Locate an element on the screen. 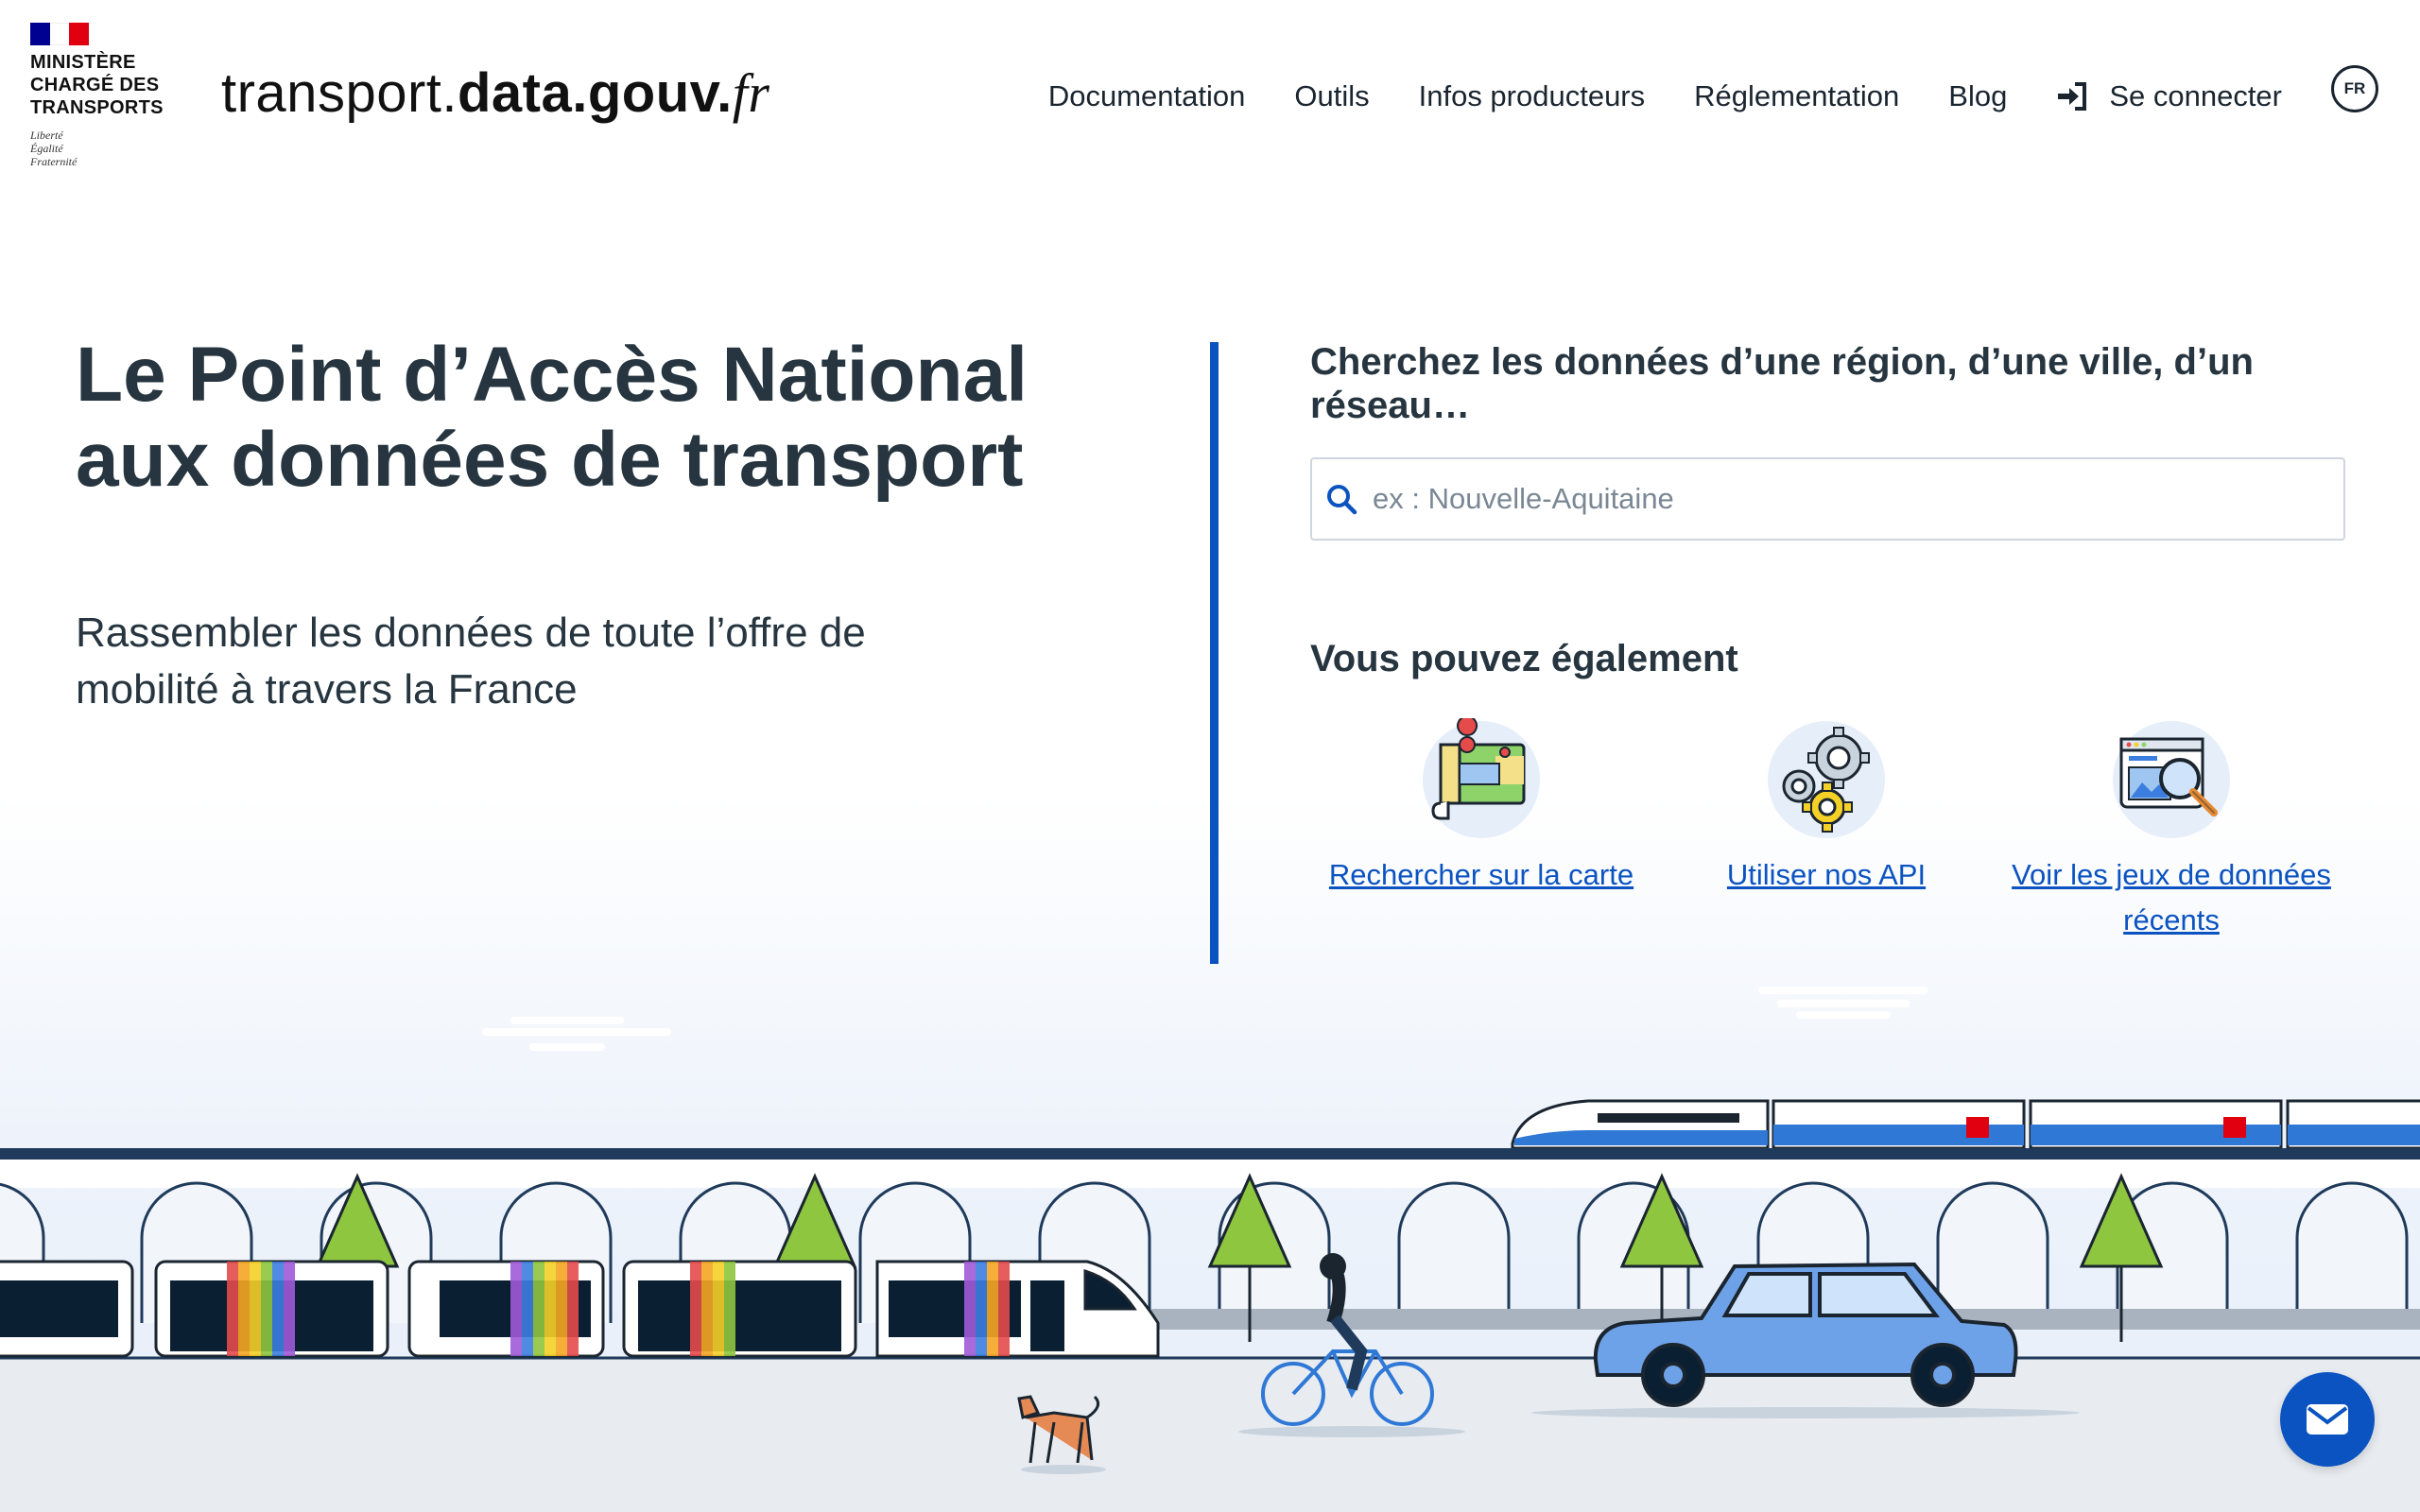 Image resolution: width=2420 pixels, height=1512 pixels. contact-button is located at coordinates (2327, 1419).